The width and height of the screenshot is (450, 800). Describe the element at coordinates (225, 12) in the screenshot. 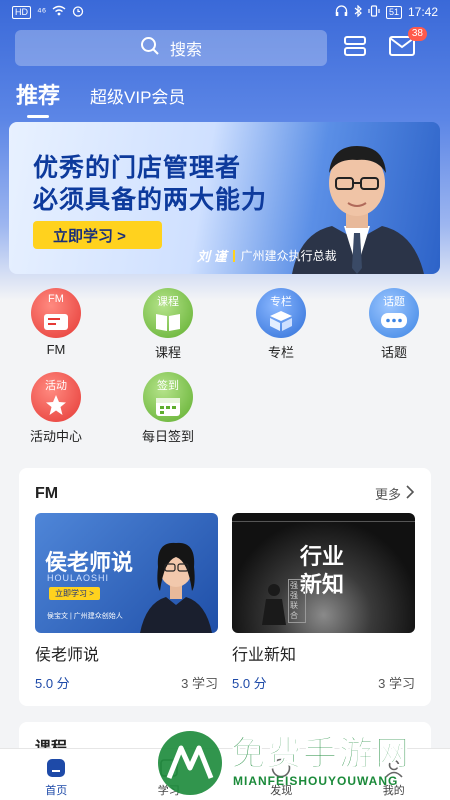

I see `status-bar: HD ⁴⁶ 51 17:42` at that location.